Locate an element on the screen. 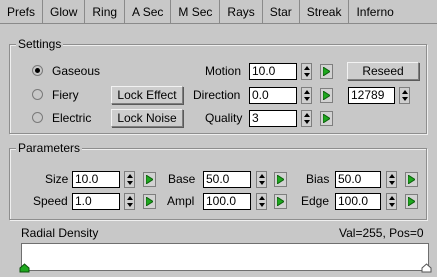  motion-field: 10.0 is located at coordinates (273, 71).